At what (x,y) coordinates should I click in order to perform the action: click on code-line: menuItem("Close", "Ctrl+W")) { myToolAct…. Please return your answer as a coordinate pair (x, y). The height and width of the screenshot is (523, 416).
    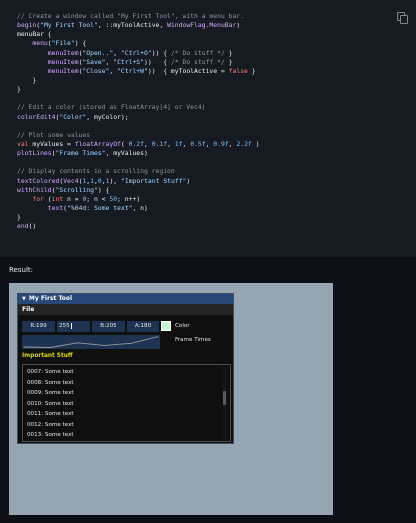
    Looking at the image, I should click on (138, 71).